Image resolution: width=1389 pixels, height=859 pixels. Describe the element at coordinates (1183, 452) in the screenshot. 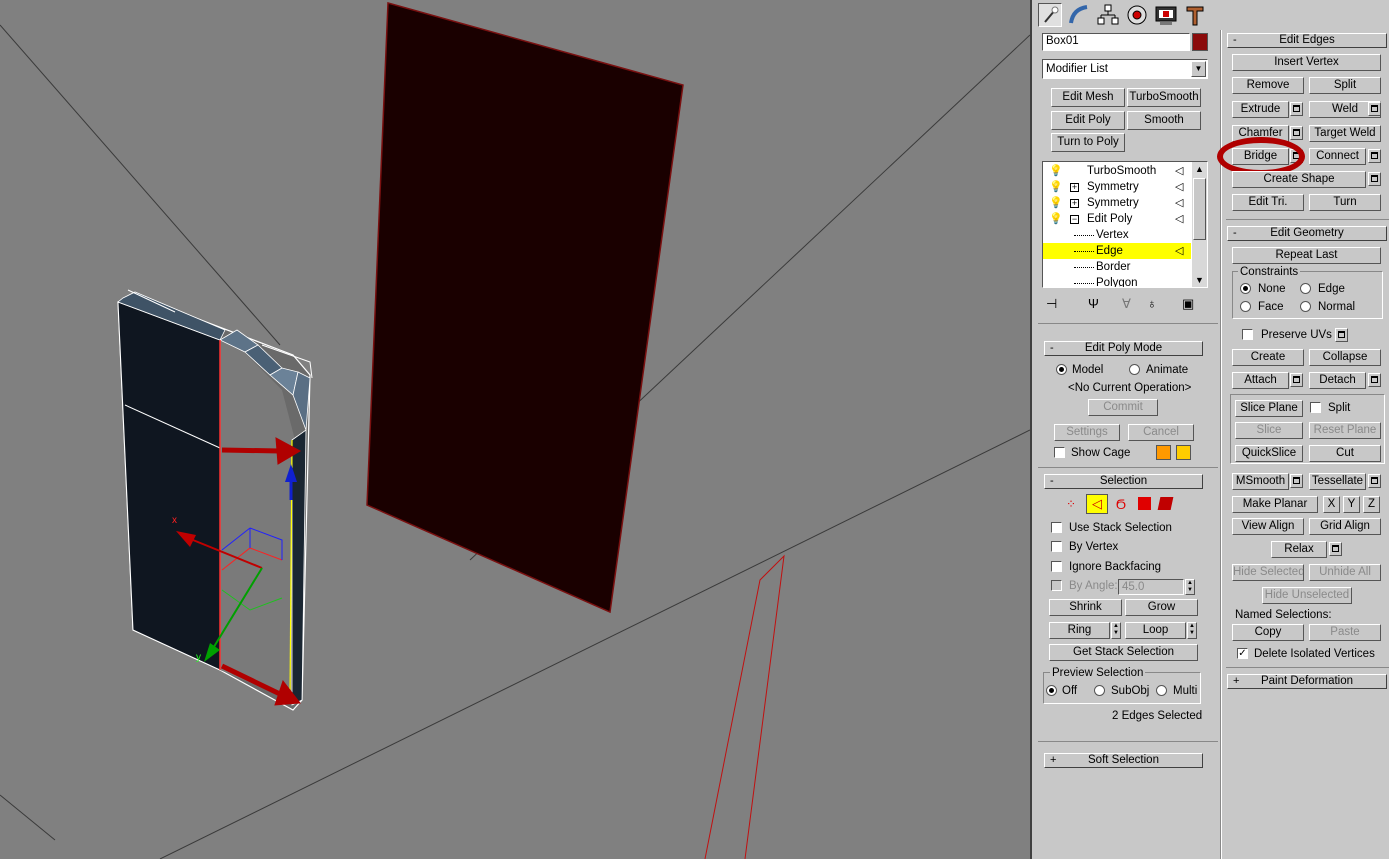

I see `cage-selected-color-swatch` at that location.